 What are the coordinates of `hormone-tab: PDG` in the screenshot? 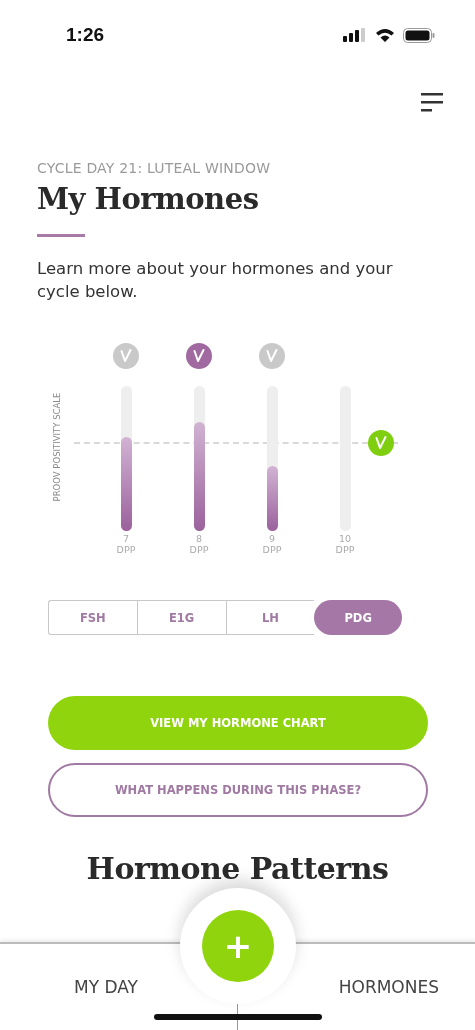 It's located at (358, 617).